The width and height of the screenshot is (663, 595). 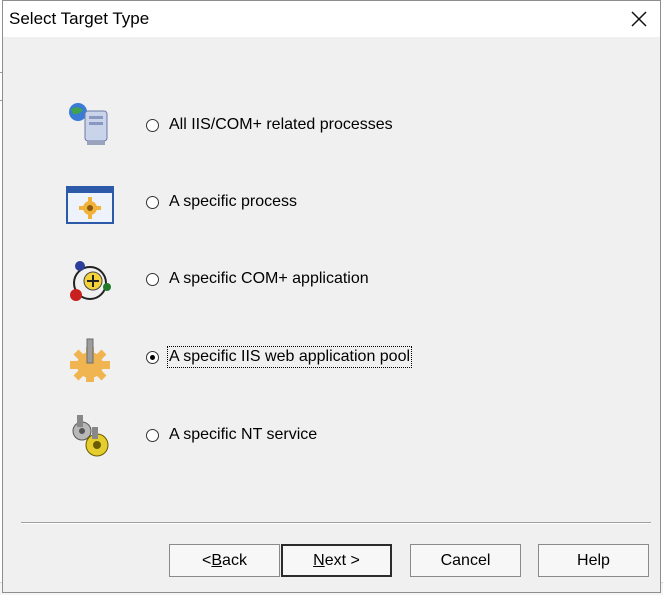 I want to click on radio-all-iis-com, so click(x=152, y=125).